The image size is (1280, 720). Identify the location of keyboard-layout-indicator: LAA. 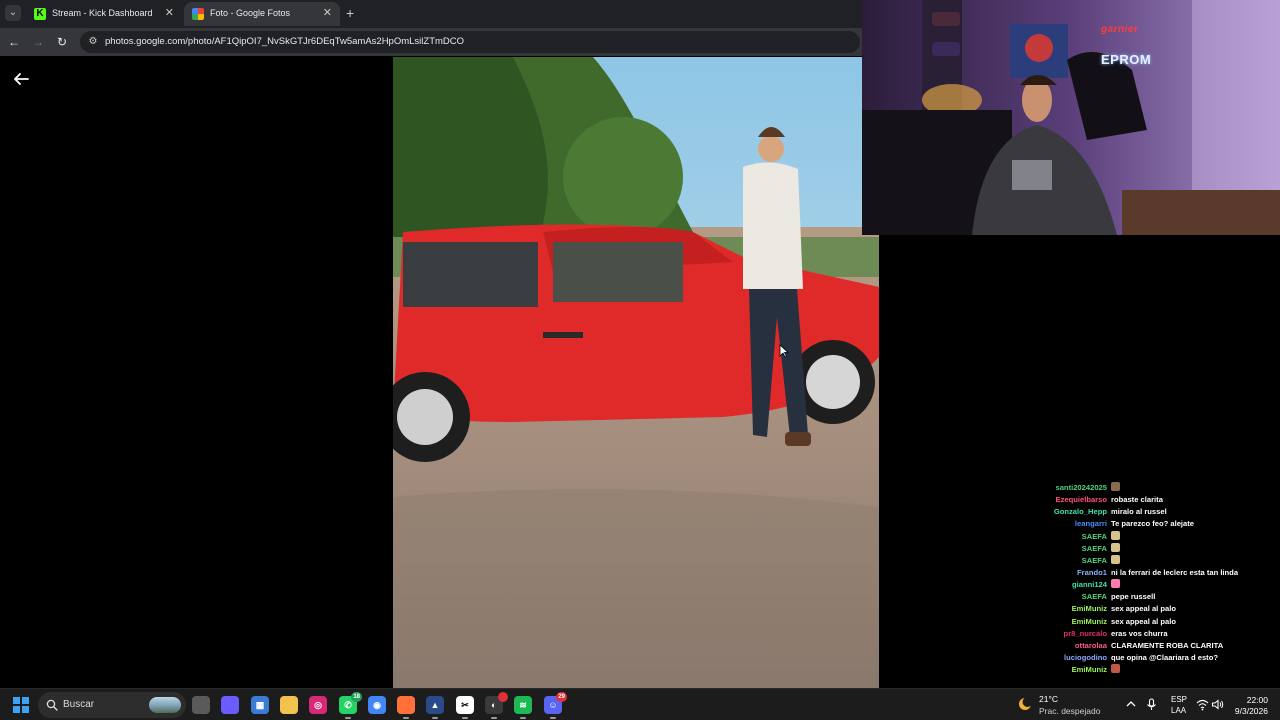
(1178, 710).